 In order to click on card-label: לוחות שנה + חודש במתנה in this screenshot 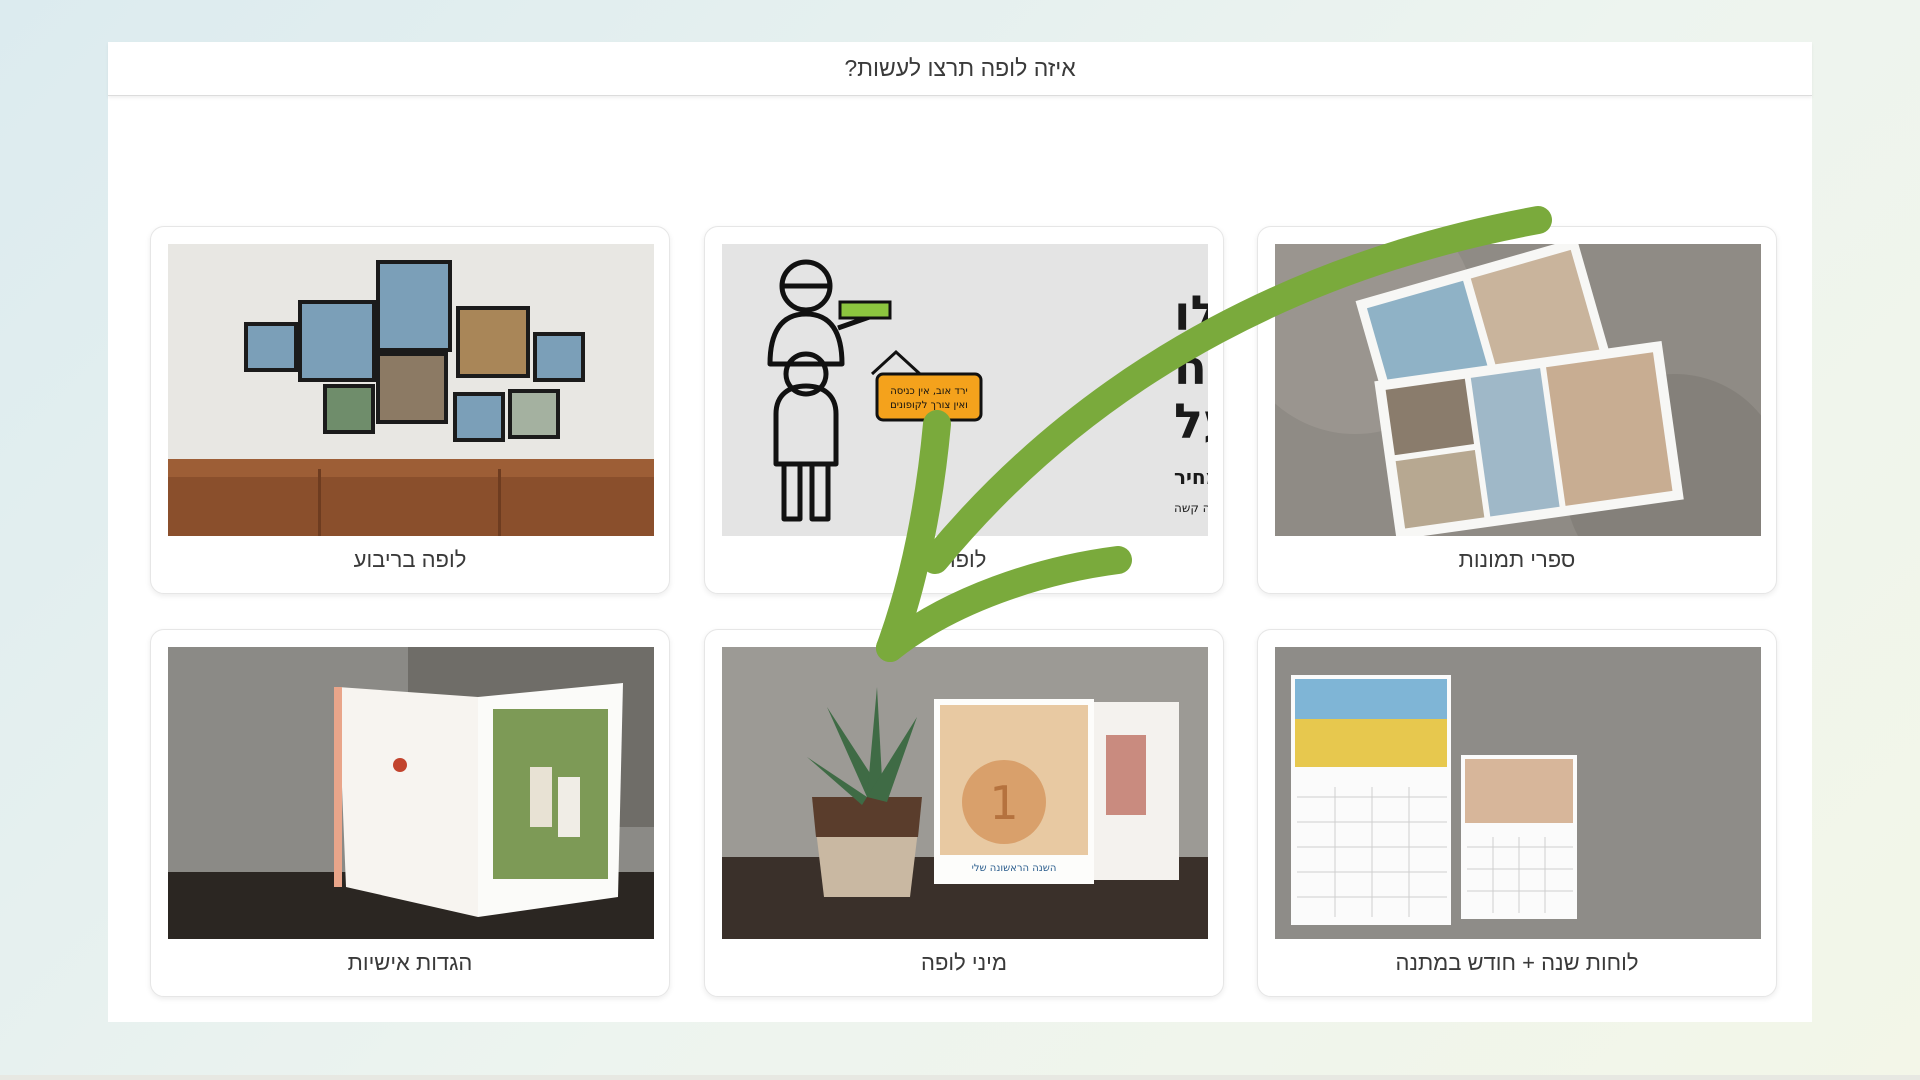, I will do `click(1517, 962)`.